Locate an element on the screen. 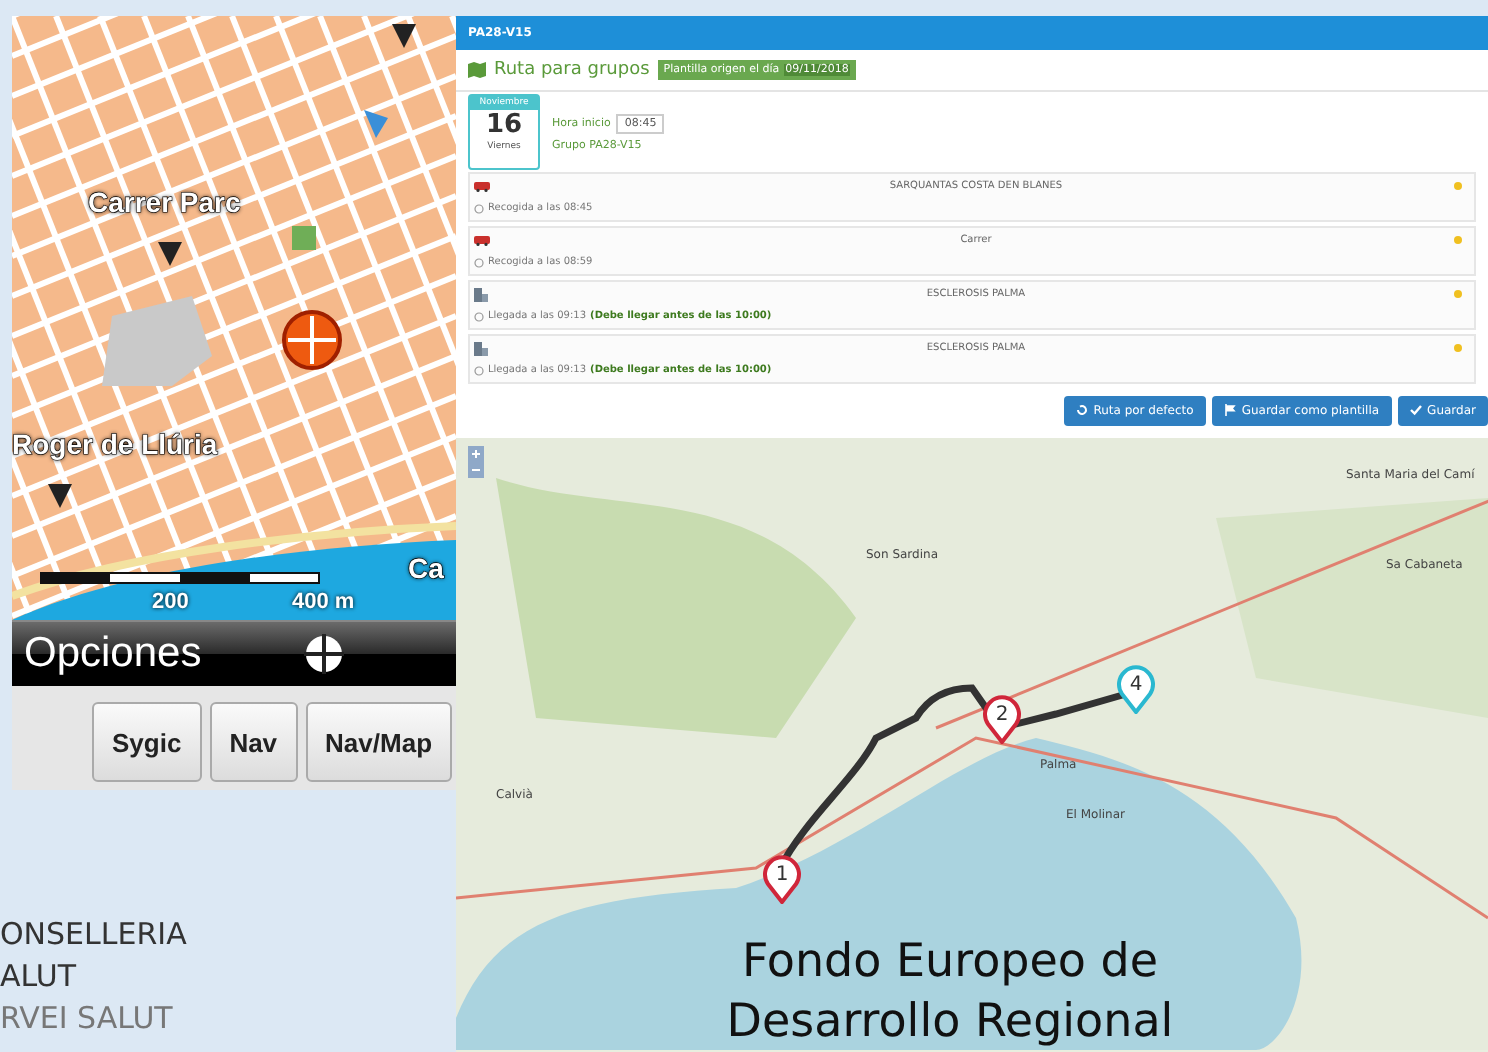 The height and width of the screenshot is (1052, 1488). street-label: Carrer Parc is located at coordinates (164, 202).